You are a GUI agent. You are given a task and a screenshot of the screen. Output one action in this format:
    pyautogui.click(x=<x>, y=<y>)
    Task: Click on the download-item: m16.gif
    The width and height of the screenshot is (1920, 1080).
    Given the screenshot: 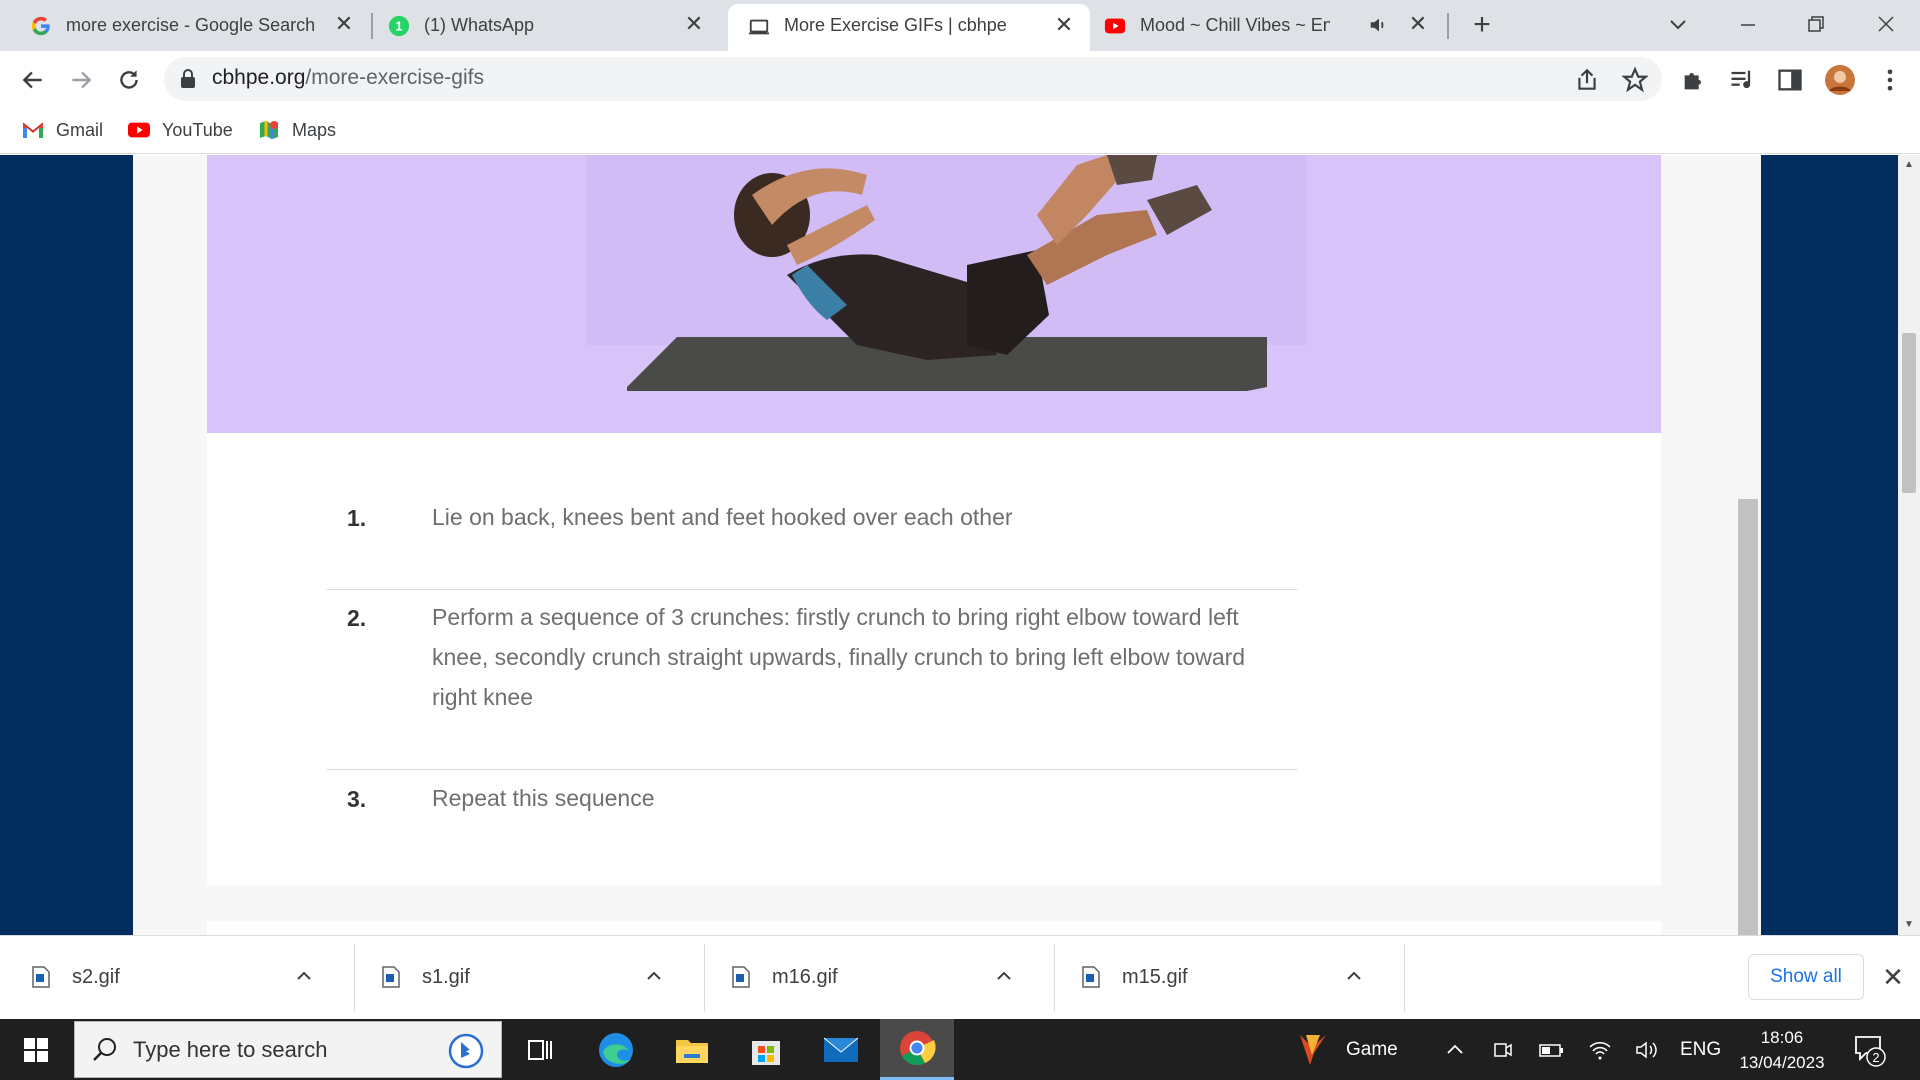 What is the action you would take?
    pyautogui.click(x=875, y=978)
    